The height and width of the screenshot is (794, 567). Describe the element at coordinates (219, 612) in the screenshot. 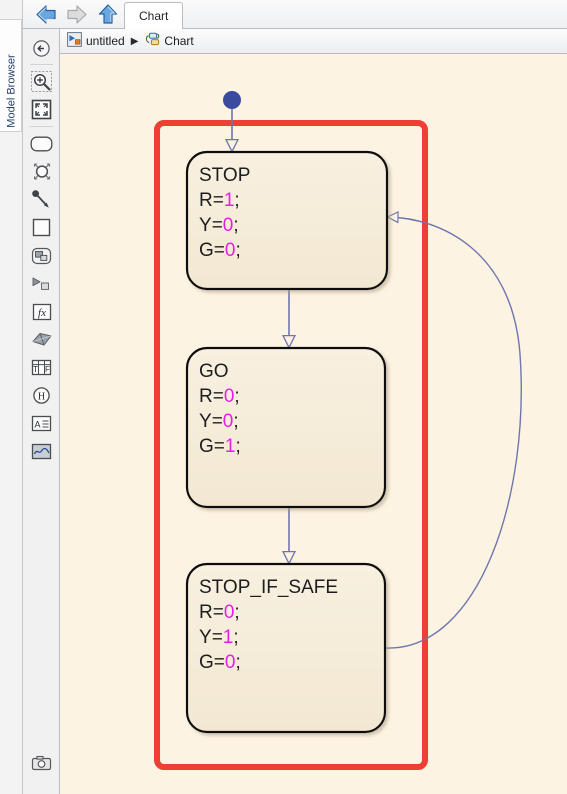

I see `state-stop-if-safe-action-1: R=0;` at that location.